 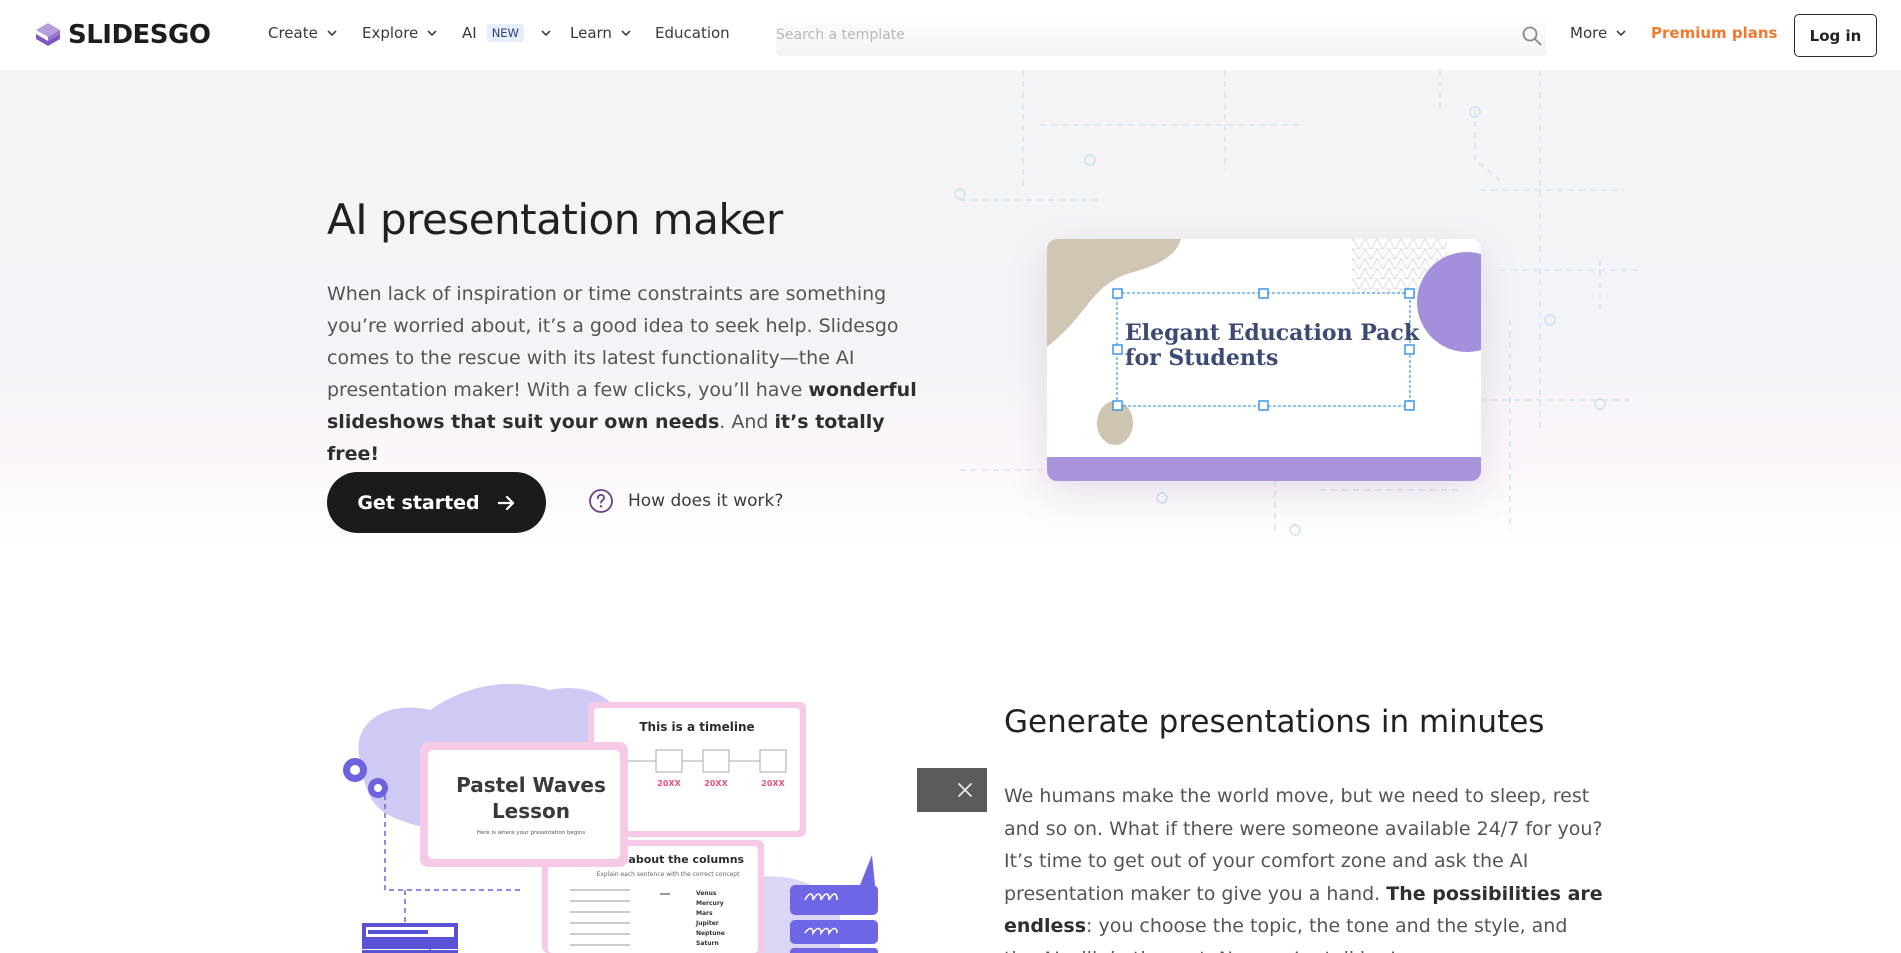 What do you see at coordinates (418, 502) in the screenshot?
I see `get-started-label: Get started` at bounding box center [418, 502].